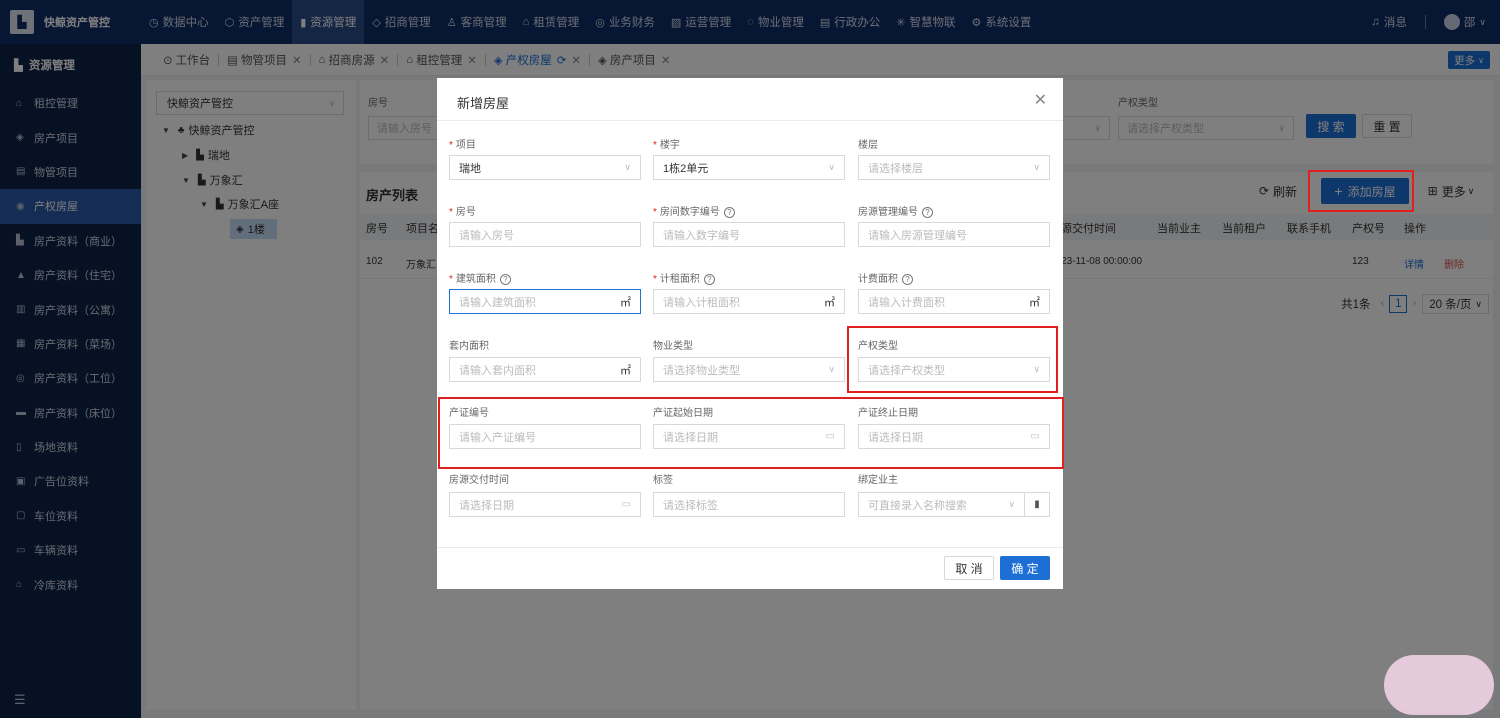 This screenshot has height=718, width=1500. I want to click on room-code-input: 请输入房源管理编号, so click(954, 234).